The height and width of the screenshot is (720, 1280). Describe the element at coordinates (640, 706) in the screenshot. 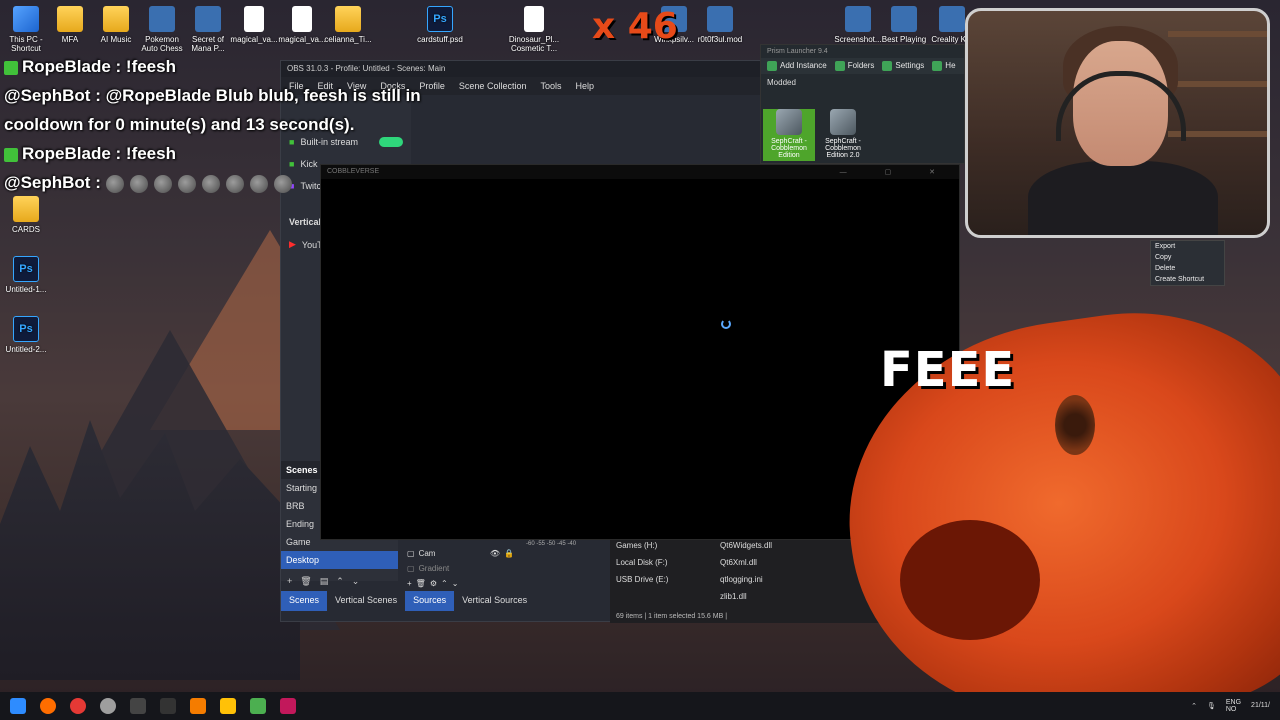

I see `taskbar: ⌃ 🎙 ENG NO 21/11/` at that location.